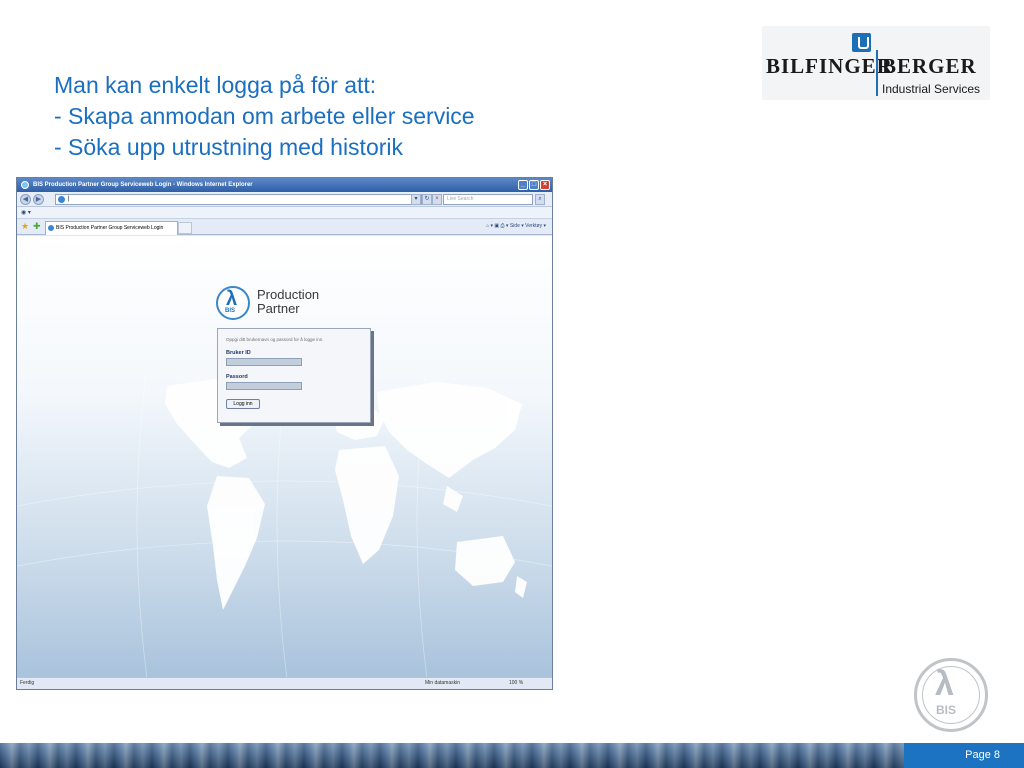  Describe the element at coordinates (489, 226) in the screenshot. I see `home-icon: ⌂ ▾` at that location.